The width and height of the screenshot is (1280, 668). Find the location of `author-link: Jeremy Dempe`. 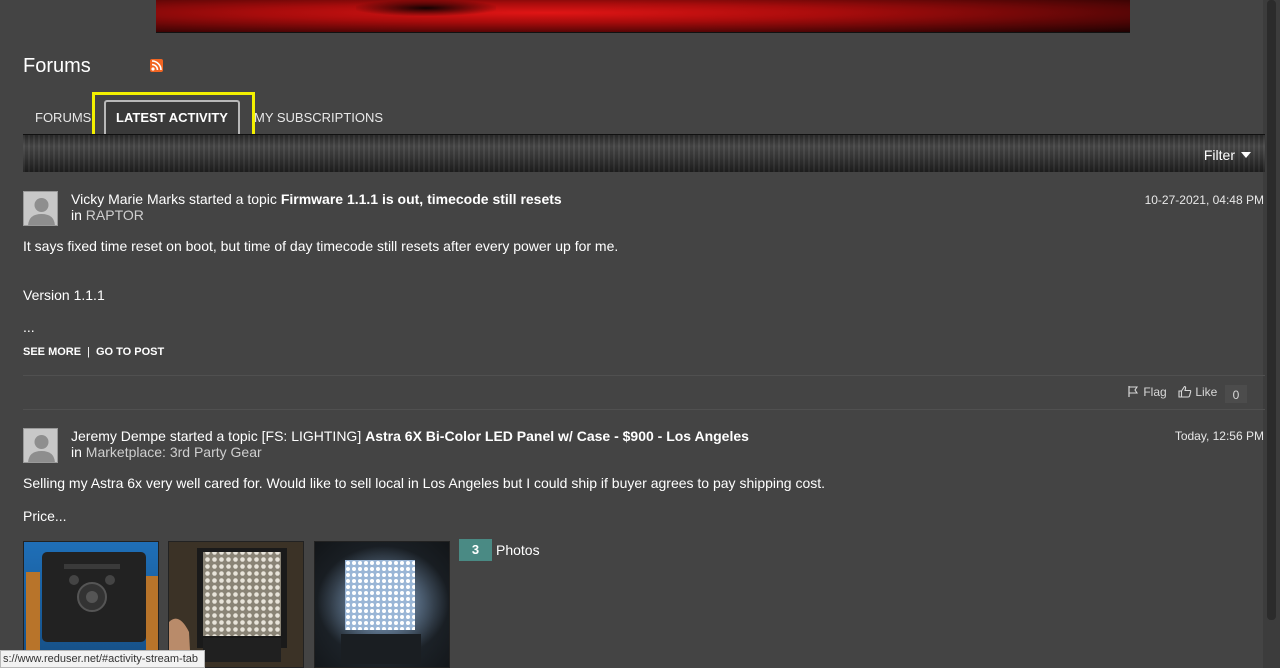

author-link: Jeremy Dempe is located at coordinates (118, 436).